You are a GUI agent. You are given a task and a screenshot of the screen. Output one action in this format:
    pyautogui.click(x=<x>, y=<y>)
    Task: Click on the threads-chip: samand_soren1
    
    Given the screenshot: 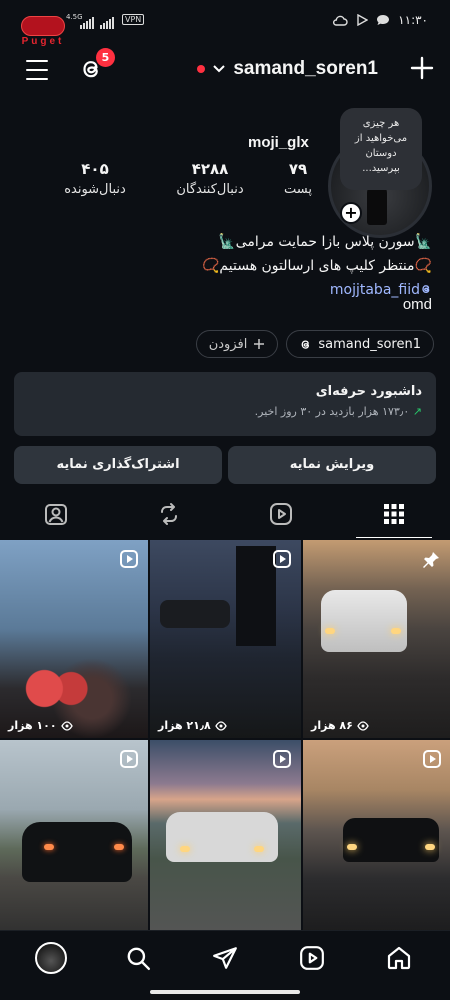 What is the action you would take?
    pyautogui.click(x=360, y=344)
    